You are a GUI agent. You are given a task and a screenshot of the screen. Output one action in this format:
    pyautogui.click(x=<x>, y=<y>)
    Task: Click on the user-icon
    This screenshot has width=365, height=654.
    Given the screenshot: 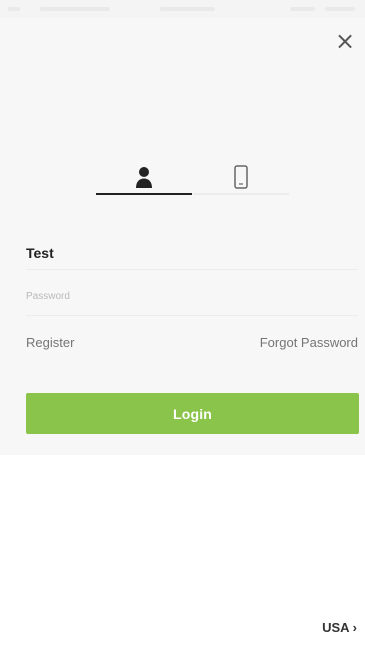 What is the action you would take?
    pyautogui.click(x=144, y=177)
    